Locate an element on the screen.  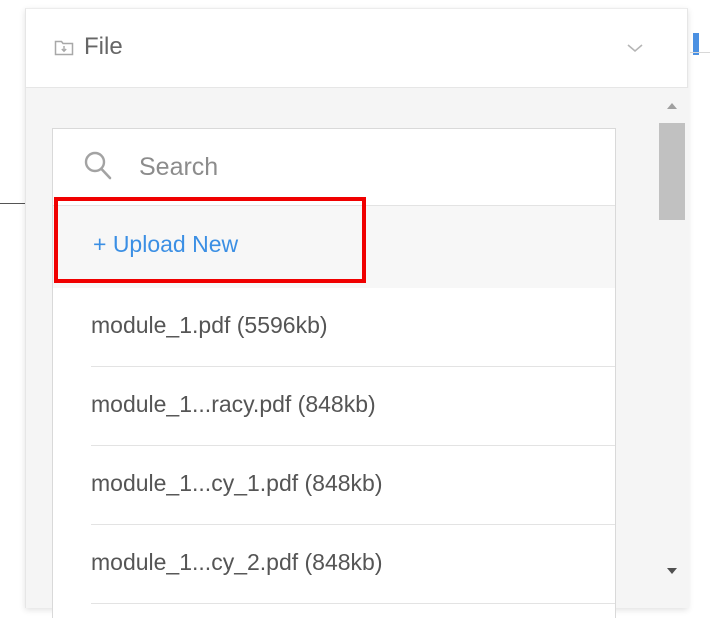
scrollbar-thumb is located at coordinates (672, 171).